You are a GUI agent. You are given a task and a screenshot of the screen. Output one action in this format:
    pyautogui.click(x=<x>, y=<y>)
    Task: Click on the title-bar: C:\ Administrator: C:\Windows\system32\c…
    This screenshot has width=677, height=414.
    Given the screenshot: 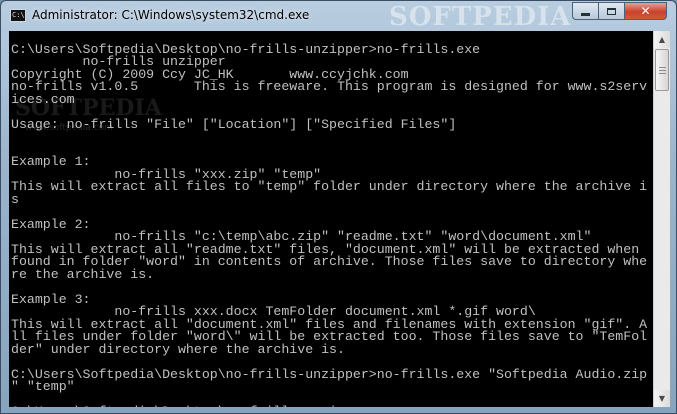 What is the action you would take?
    pyautogui.click(x=338, y=16)
    